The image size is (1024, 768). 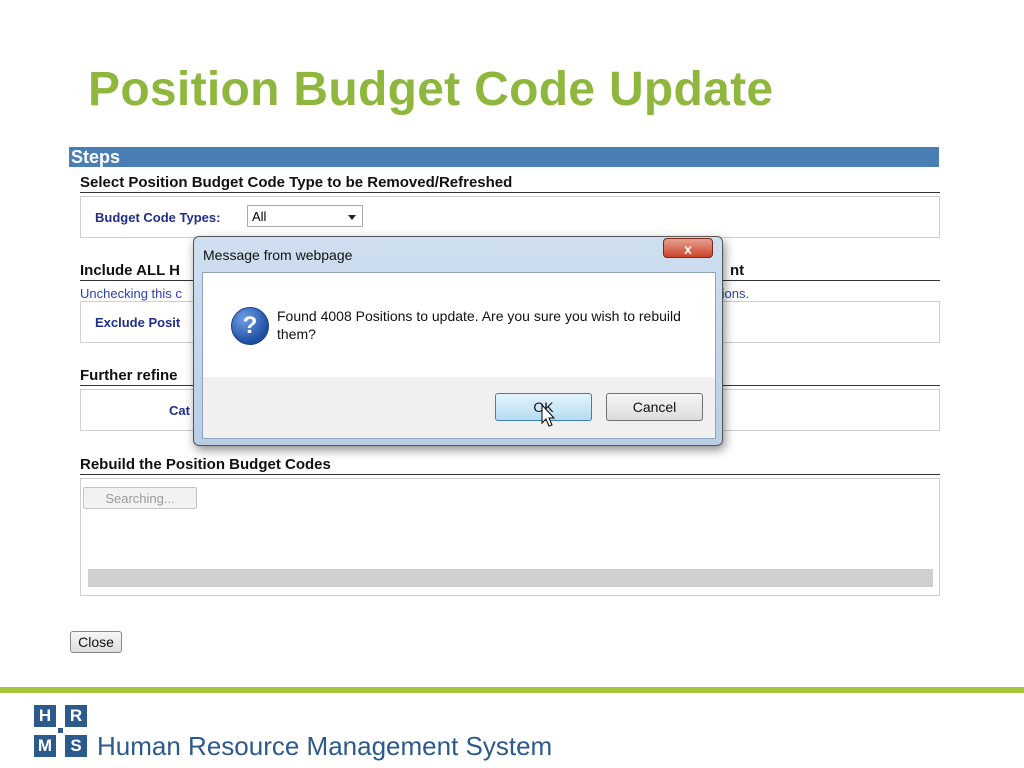 What do you see at coordinates (737, 270) in the screenshot?
I see `include-all-heading-tail: nt` at bounding box center [737, 270].